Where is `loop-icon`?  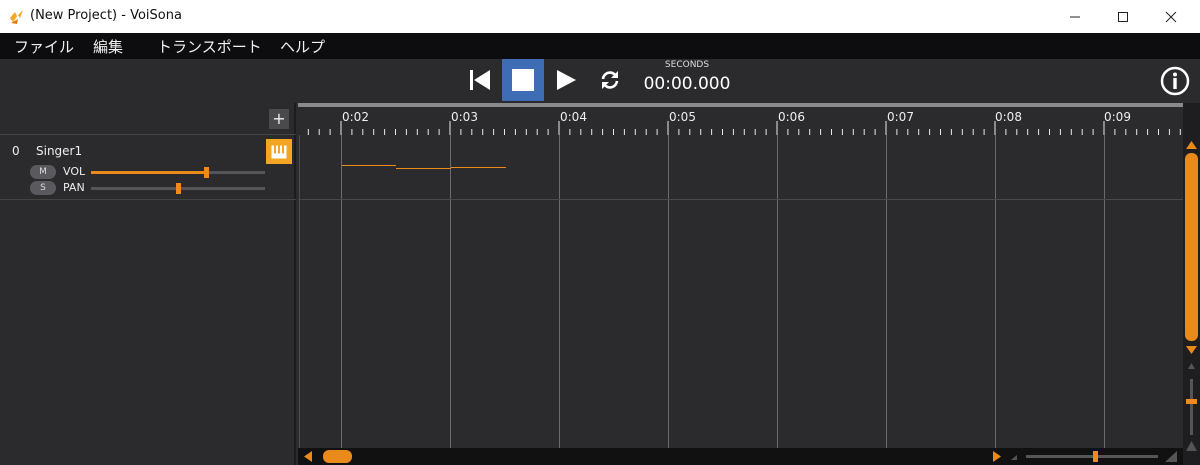
loop-icon is located at coordinates (610, 80).